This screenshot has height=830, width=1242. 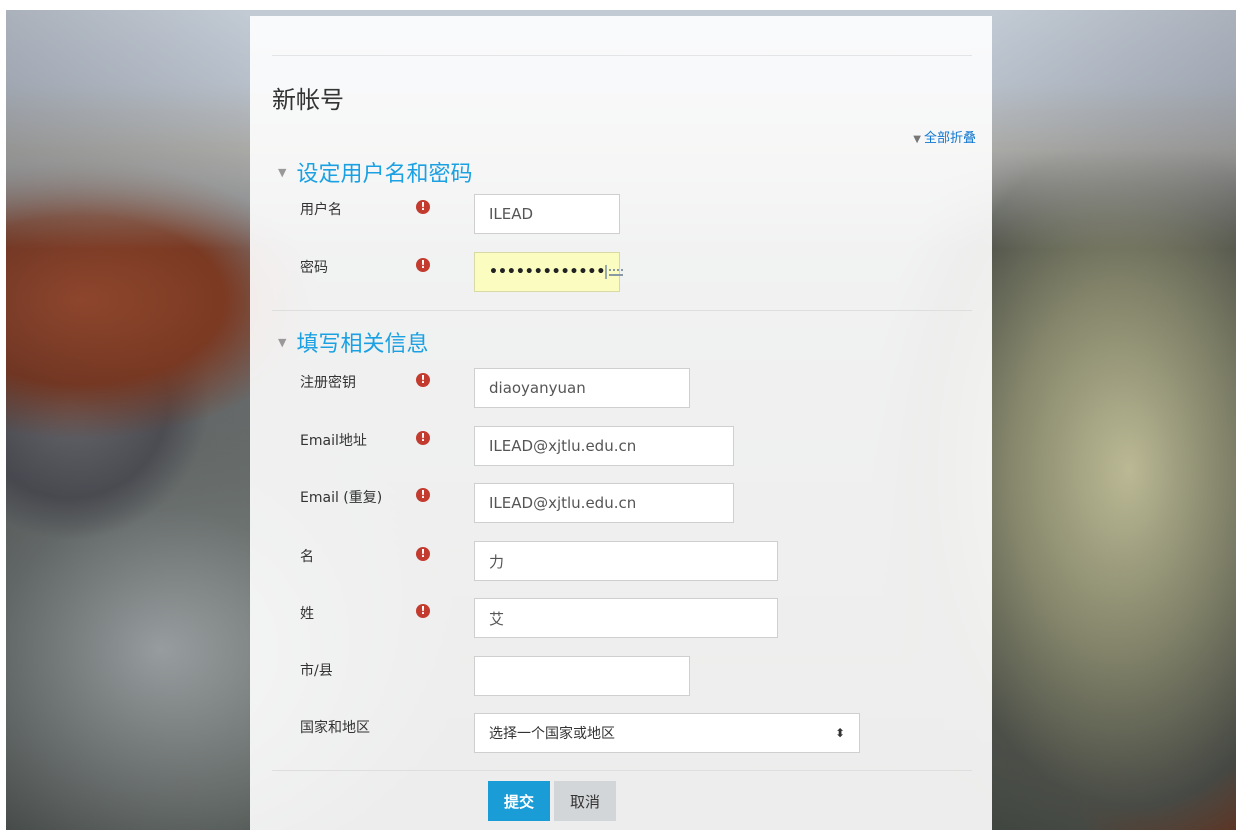 I want to click on section-title: 填写相关信息, so click(x=362, y=344).